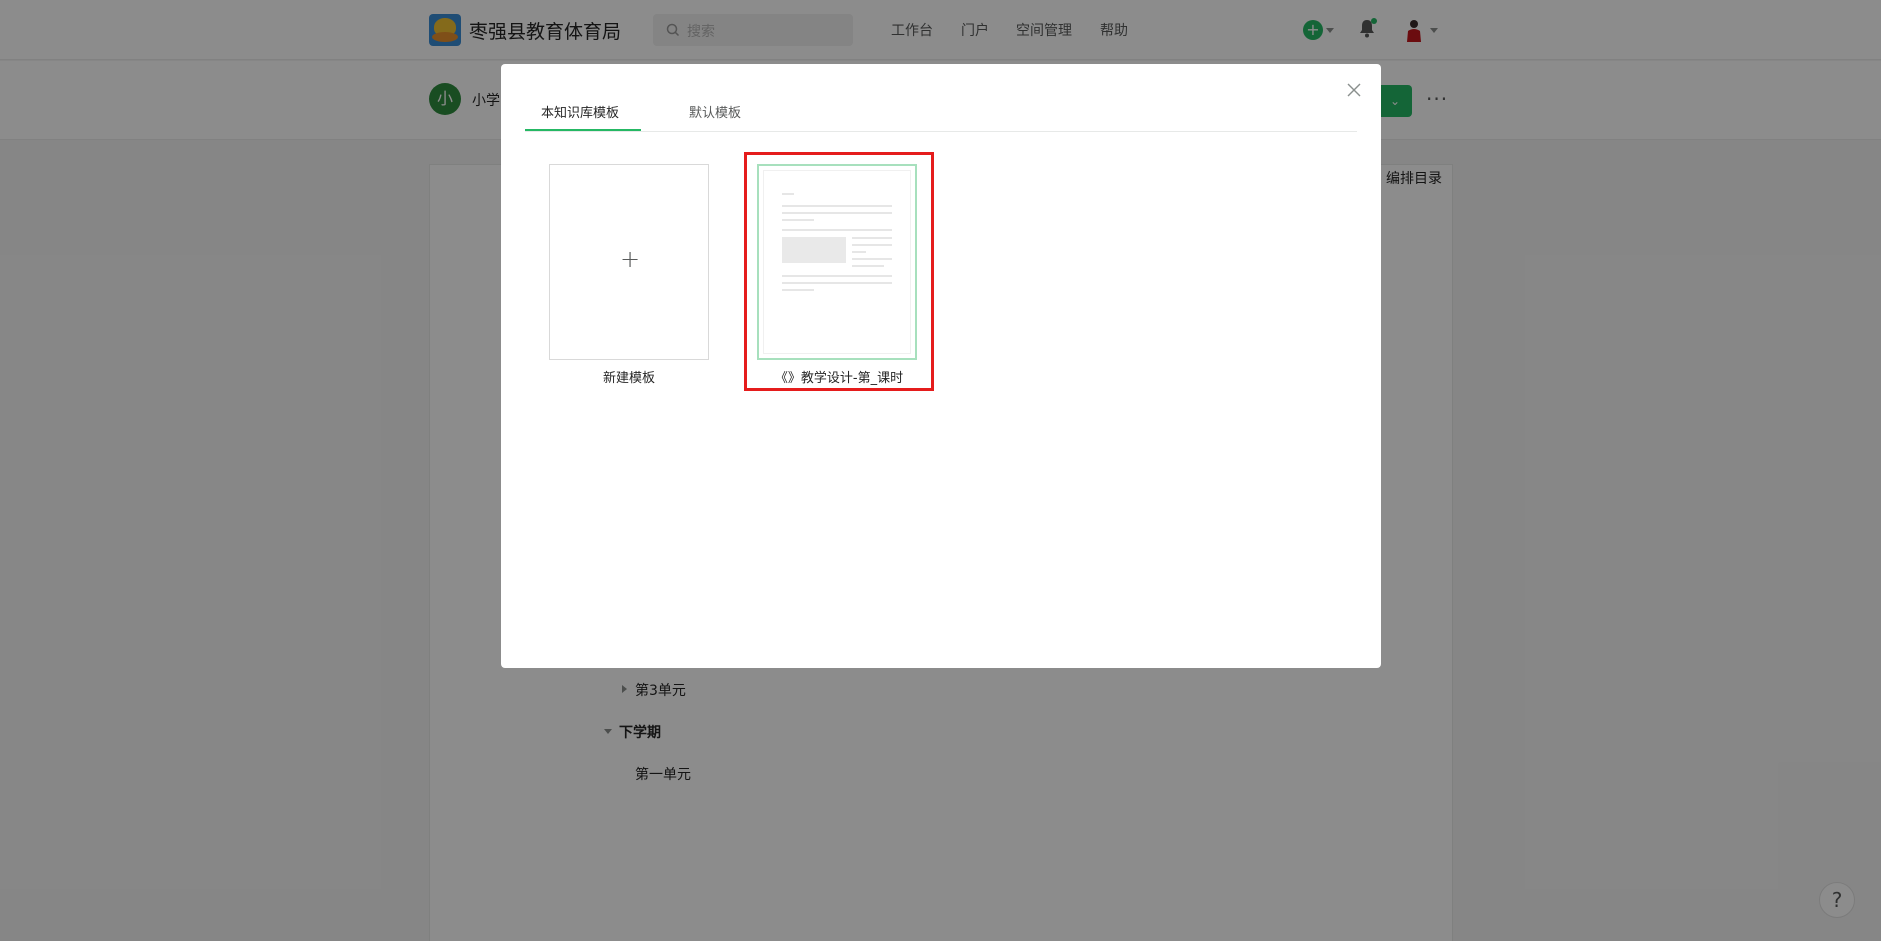 The image size is (1881, 941). I want to click on template-card, so click(837, 262).